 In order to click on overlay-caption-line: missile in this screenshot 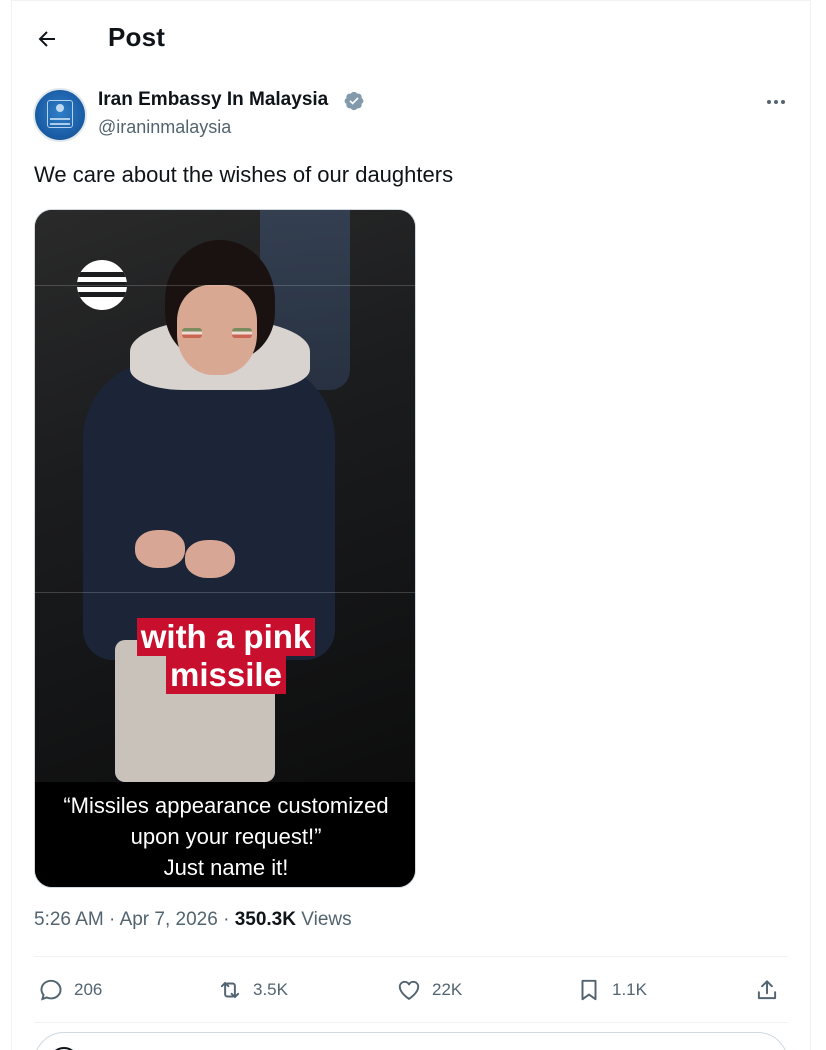, I will do `click(226, 675)`.